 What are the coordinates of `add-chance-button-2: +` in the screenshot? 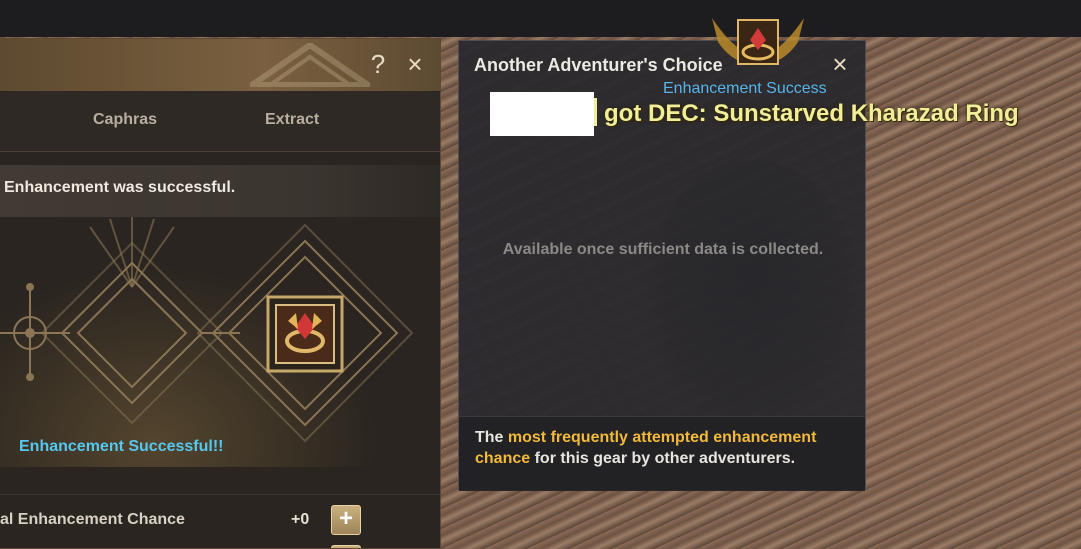 It's located at (346, 546).